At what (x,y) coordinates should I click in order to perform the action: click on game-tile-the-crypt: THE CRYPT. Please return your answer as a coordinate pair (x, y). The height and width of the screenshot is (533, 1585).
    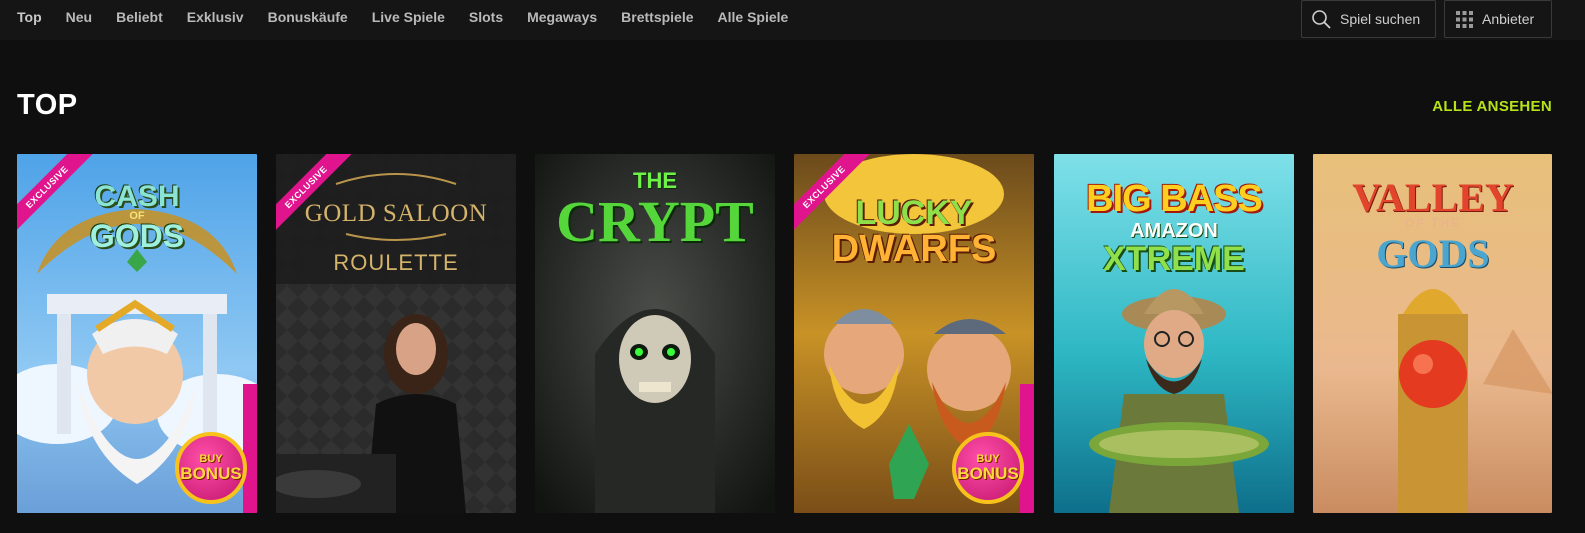
    Looking at the image, I should click on (655, 333).